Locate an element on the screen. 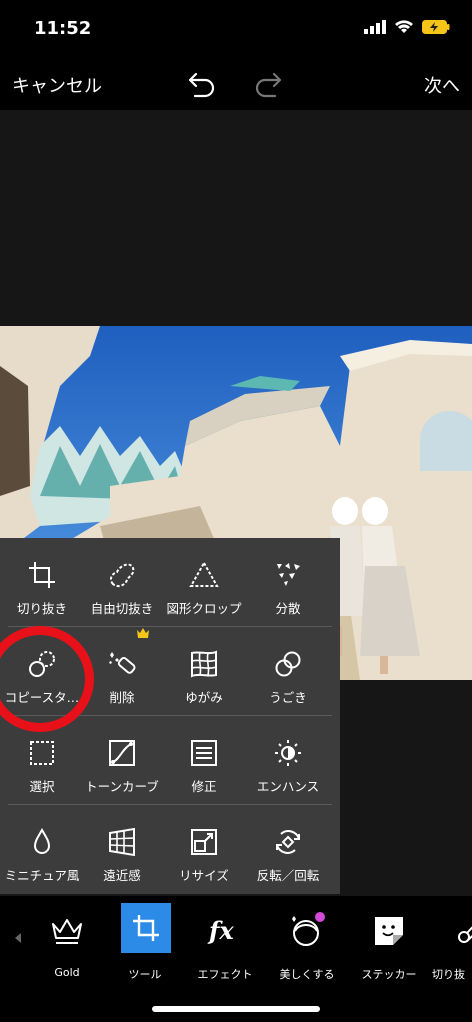 The image size is (472, 1022). curves-icon is located at coordinates (122, 753).